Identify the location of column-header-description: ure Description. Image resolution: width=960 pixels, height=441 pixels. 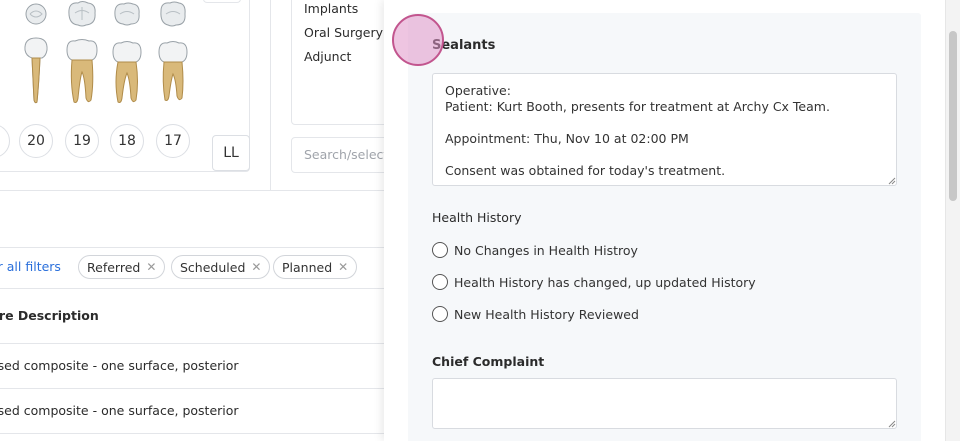
(49, 315).